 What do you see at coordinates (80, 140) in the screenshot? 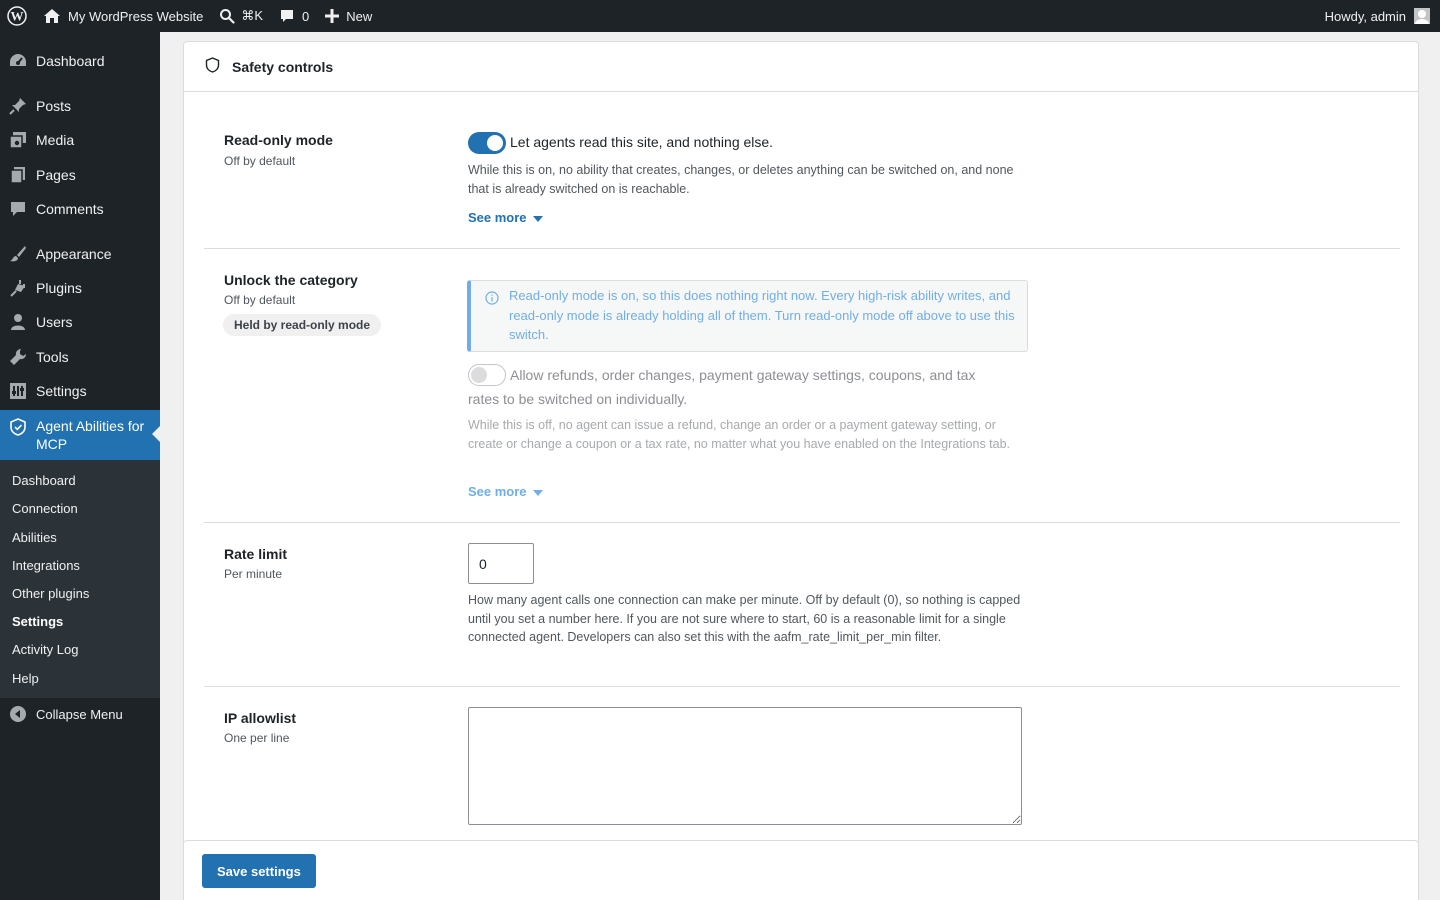
I see `sidebar-item-media: Media` at bounding box center [80, 140].